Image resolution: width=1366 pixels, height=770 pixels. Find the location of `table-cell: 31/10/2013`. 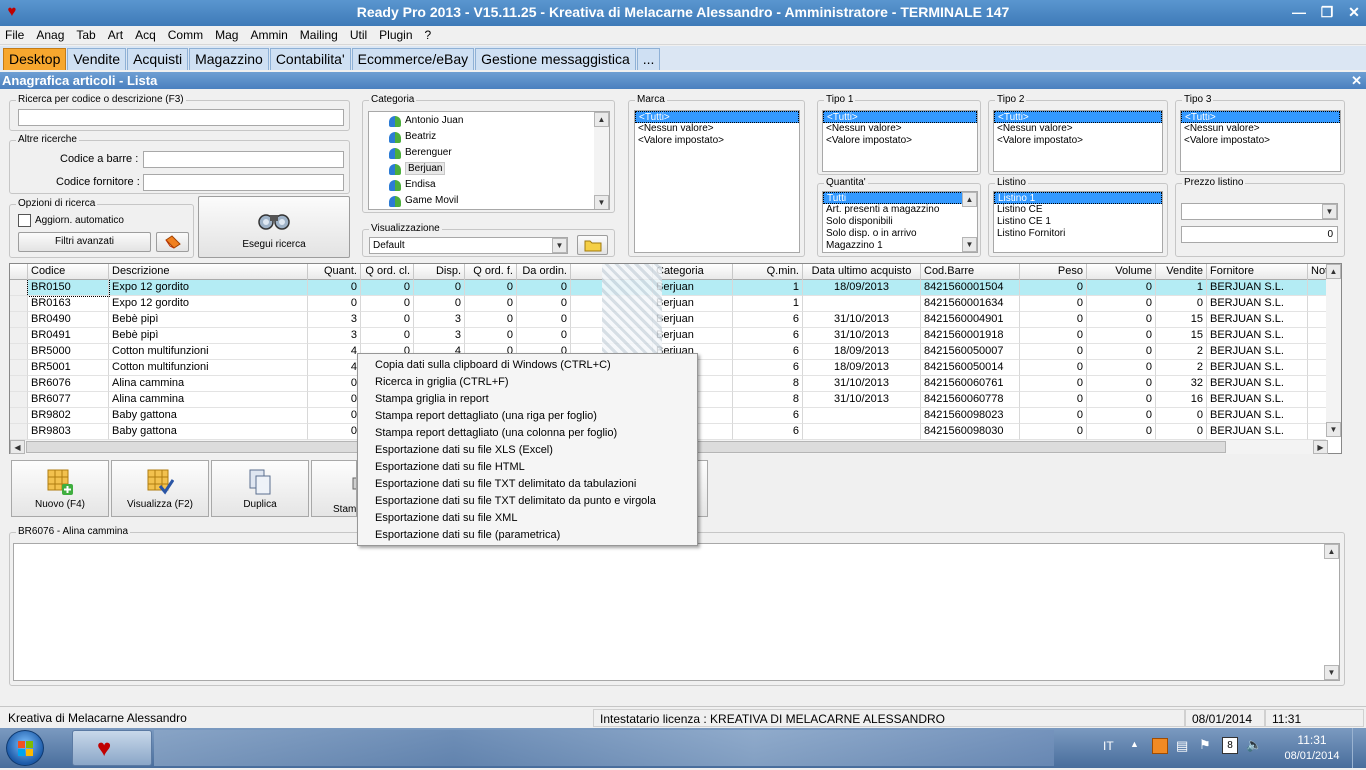

table-cell: 31/10/2013 is located at coordinates (862, 320).